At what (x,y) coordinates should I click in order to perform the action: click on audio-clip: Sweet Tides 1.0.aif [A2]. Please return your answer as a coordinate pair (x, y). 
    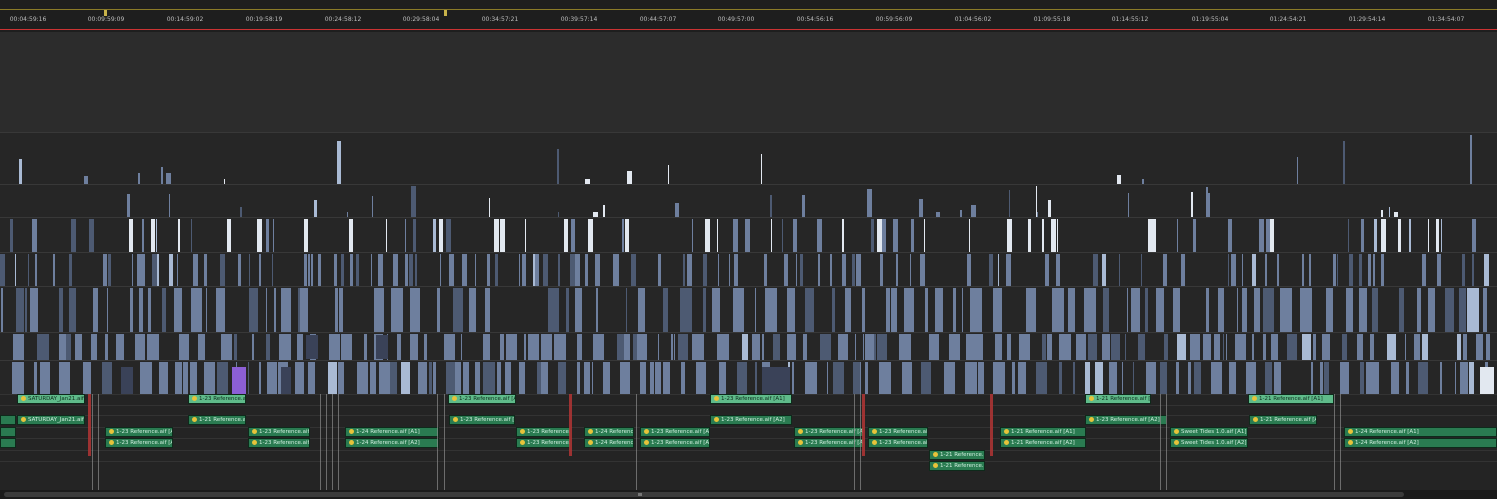
    Looking at the image, I should click on (1209, 443).